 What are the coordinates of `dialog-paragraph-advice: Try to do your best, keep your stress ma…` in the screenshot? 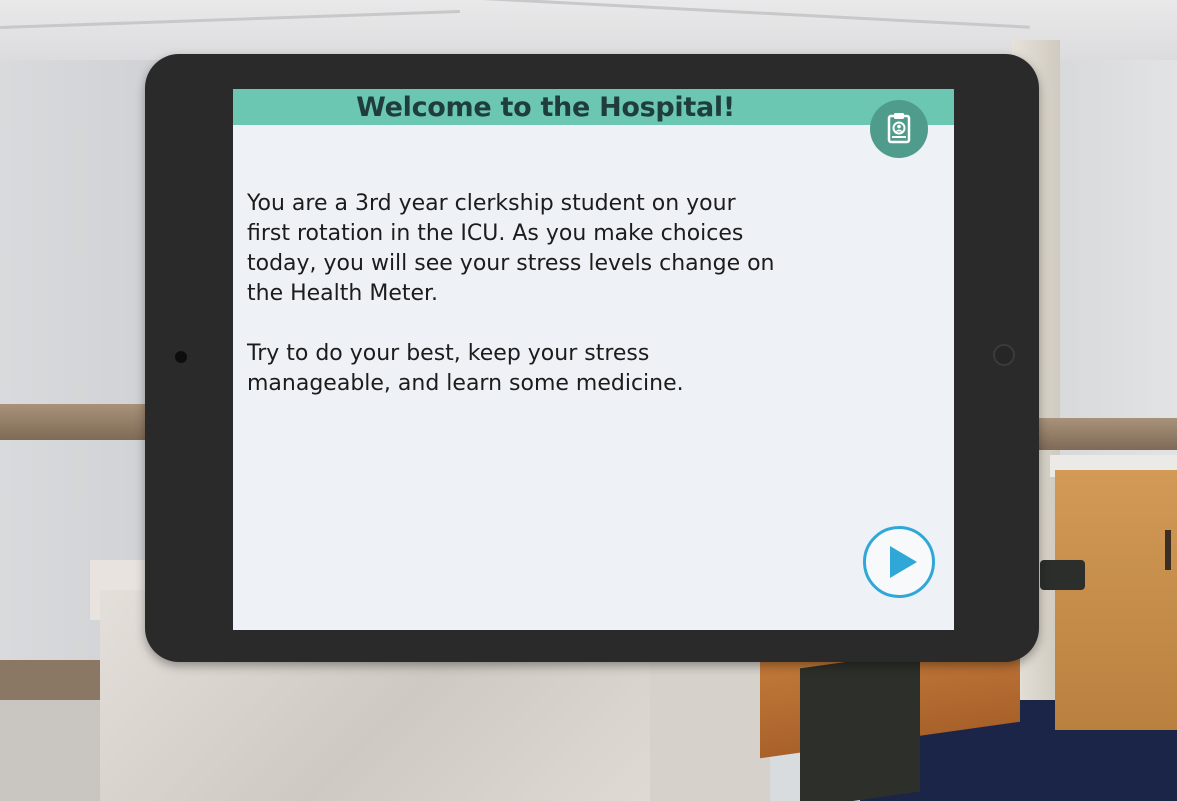 It's located at (465, 368).